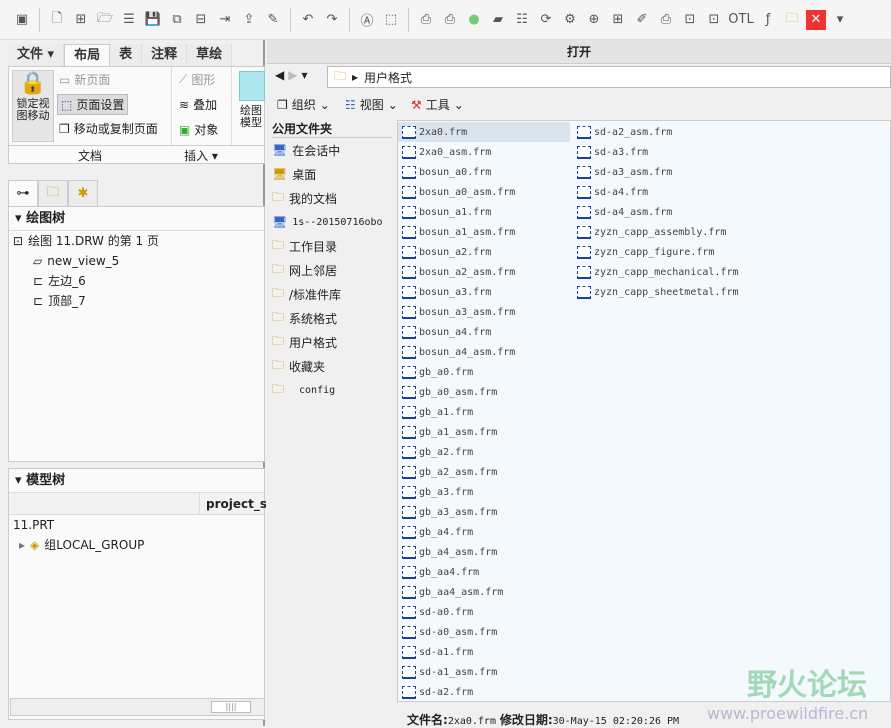 The height and width of the screenshot is (728, 891). Describe the element at coordinates (136, 281) in the screenshot. I see `tree-item: ⊏ 左边_6` at that location.